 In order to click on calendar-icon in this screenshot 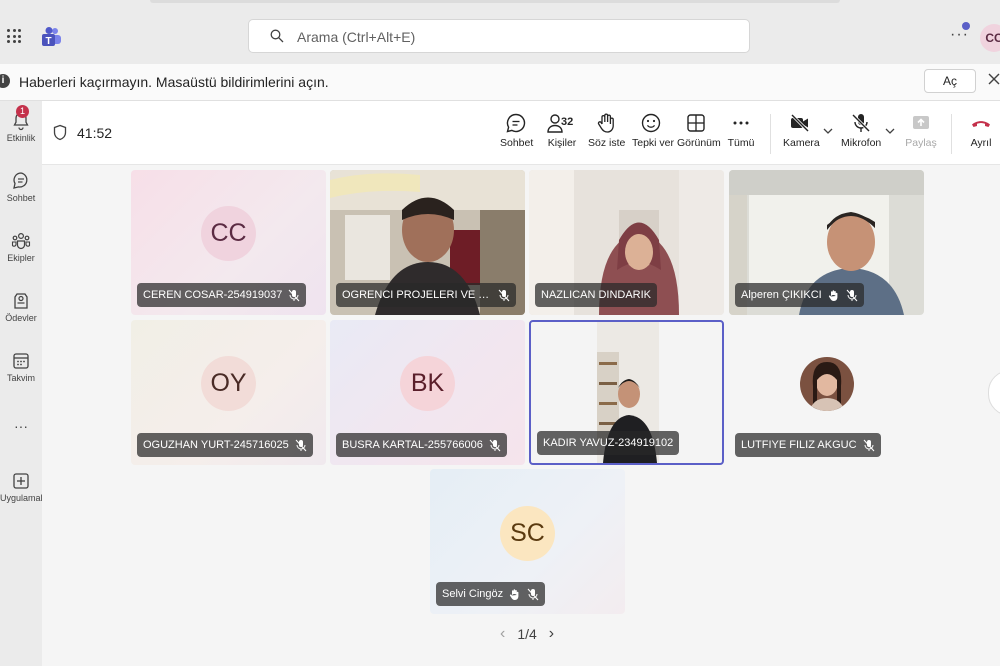, I will do `click(21, 361)`.